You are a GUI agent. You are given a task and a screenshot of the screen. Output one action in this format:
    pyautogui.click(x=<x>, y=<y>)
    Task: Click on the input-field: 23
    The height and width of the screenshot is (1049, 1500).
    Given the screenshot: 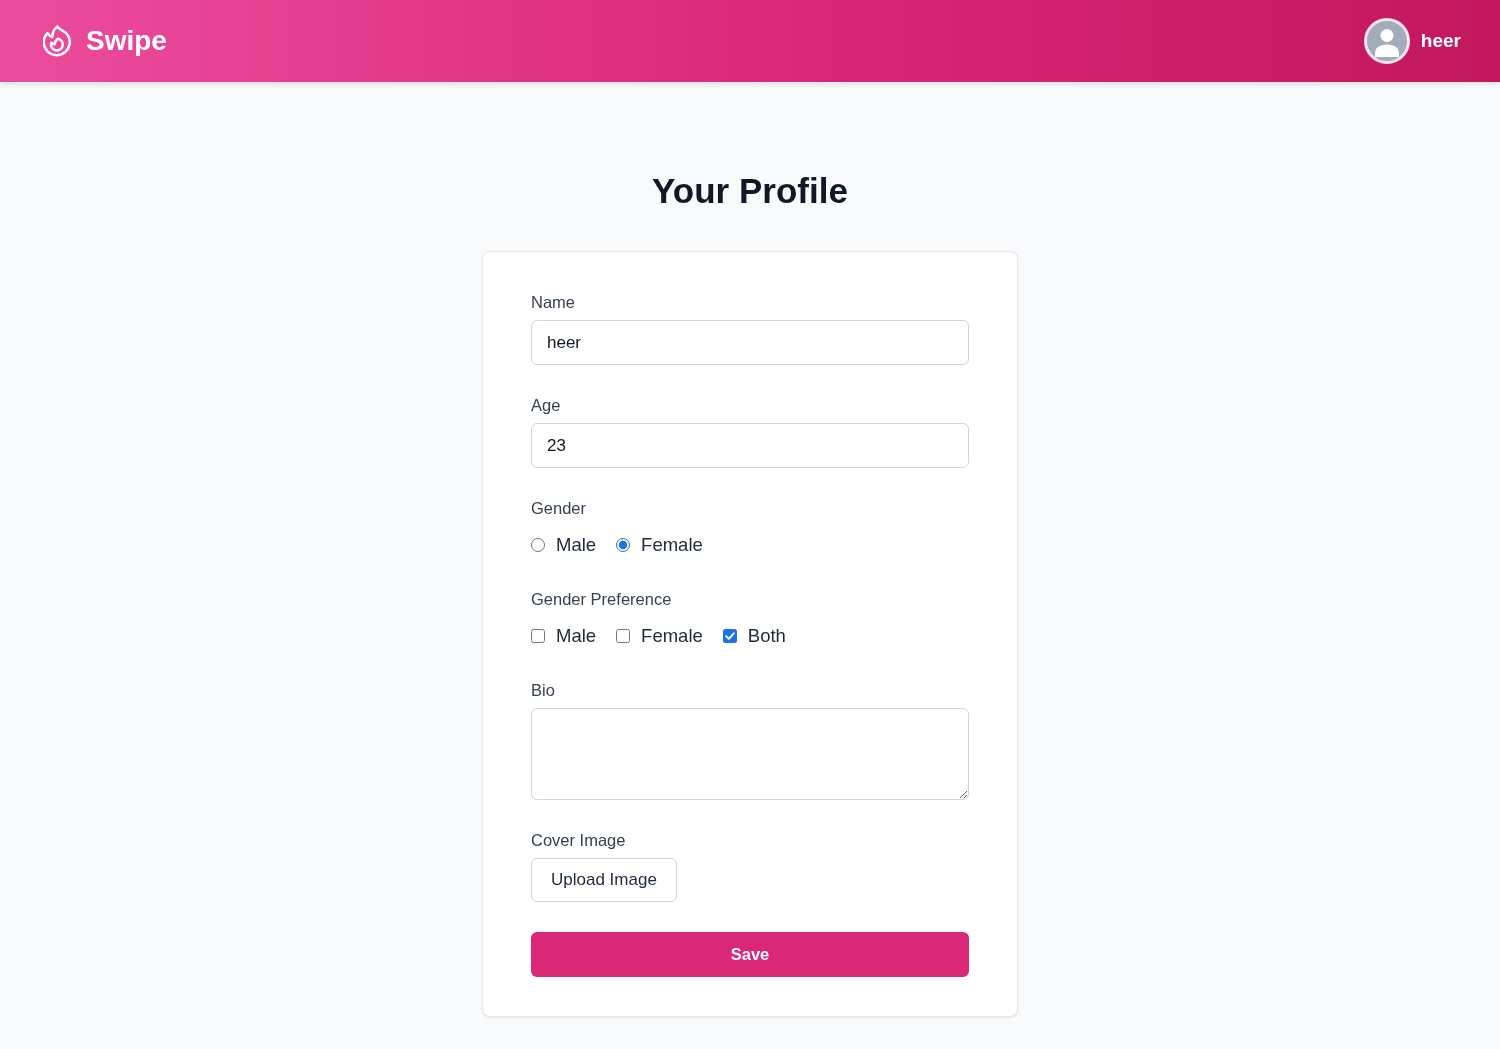 What is the action you would take?
    pyautogui.click(x=750, y=445)
    